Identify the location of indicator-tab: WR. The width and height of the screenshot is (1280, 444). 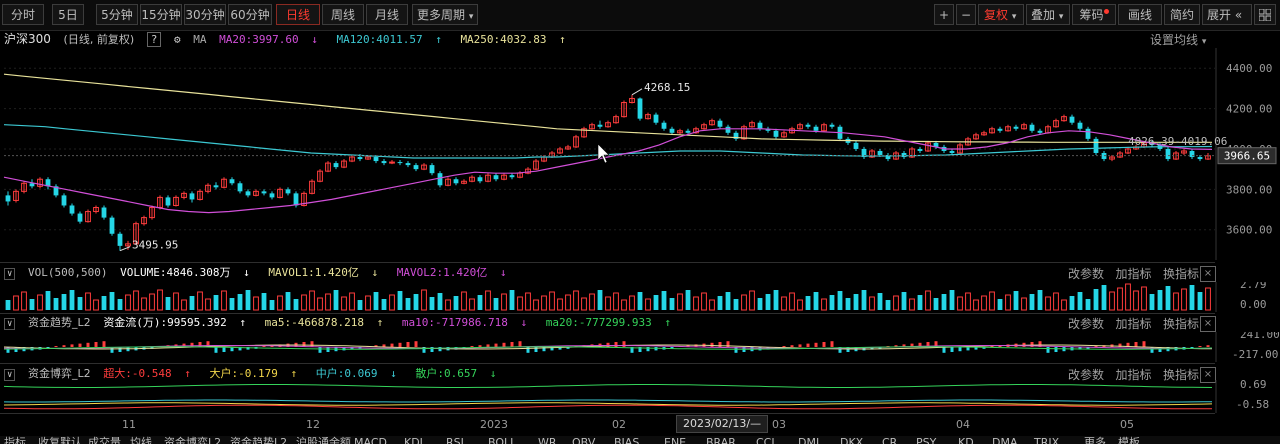
(547, 440).